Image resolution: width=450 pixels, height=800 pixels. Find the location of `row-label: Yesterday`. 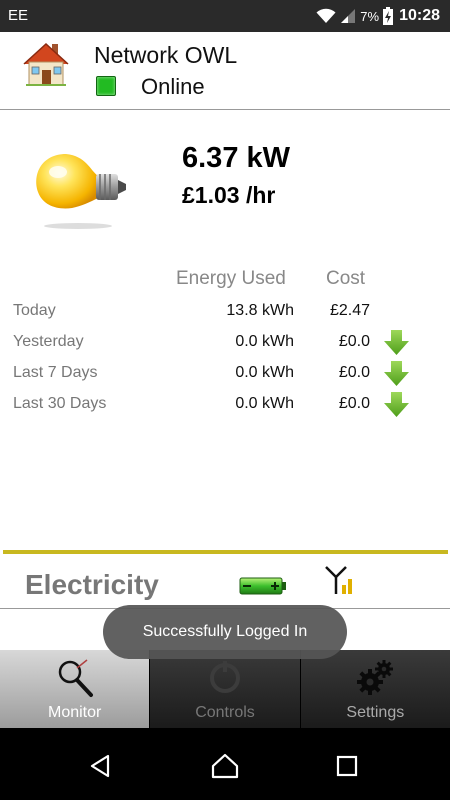

row-label: Yesterday is located at coordinates (48, 341).